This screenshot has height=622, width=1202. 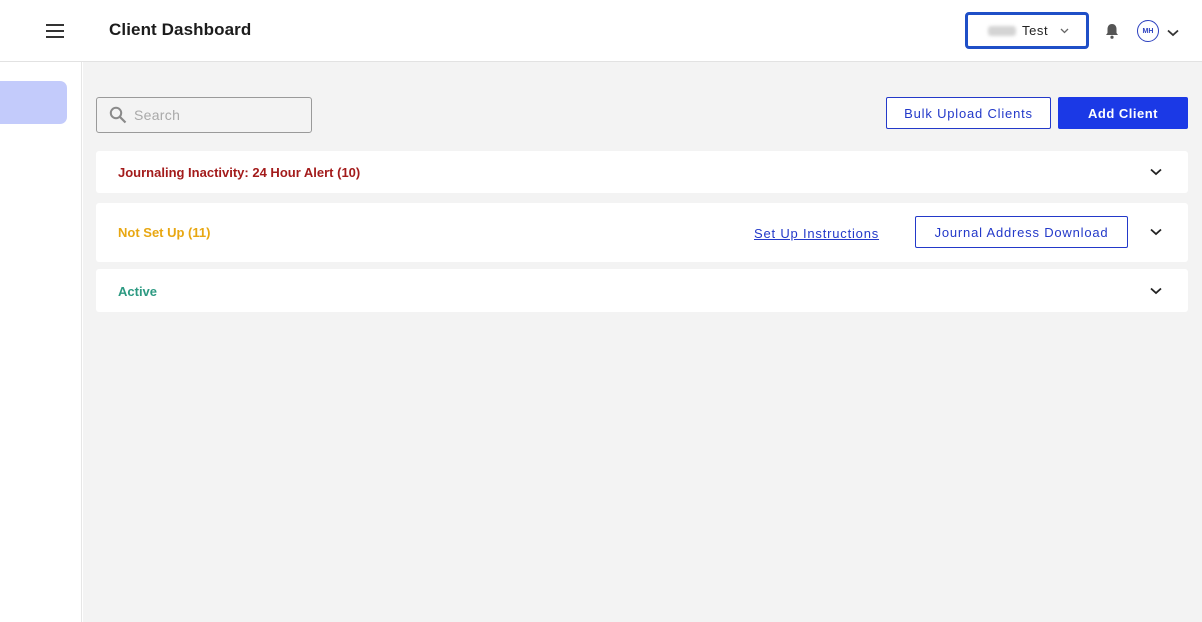 What do you see at coordinates (219, 115) in the screenshot?
I see `search-input` at bounding box center [219, 115].